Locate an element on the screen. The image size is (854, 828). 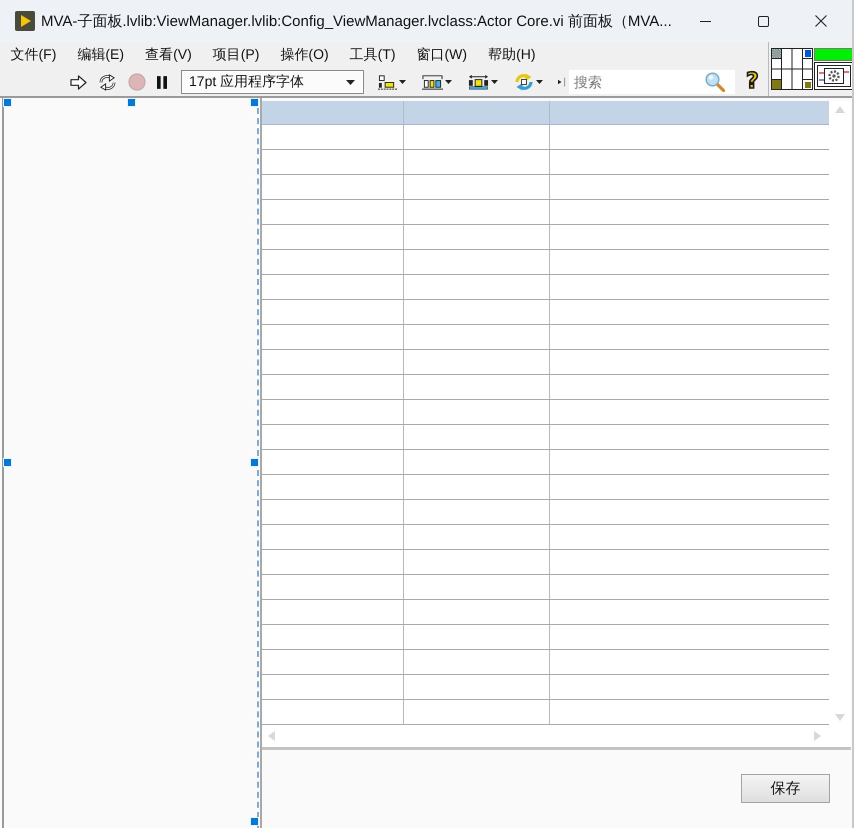
distribute-objects-icon is located at coordinates (432, 82).